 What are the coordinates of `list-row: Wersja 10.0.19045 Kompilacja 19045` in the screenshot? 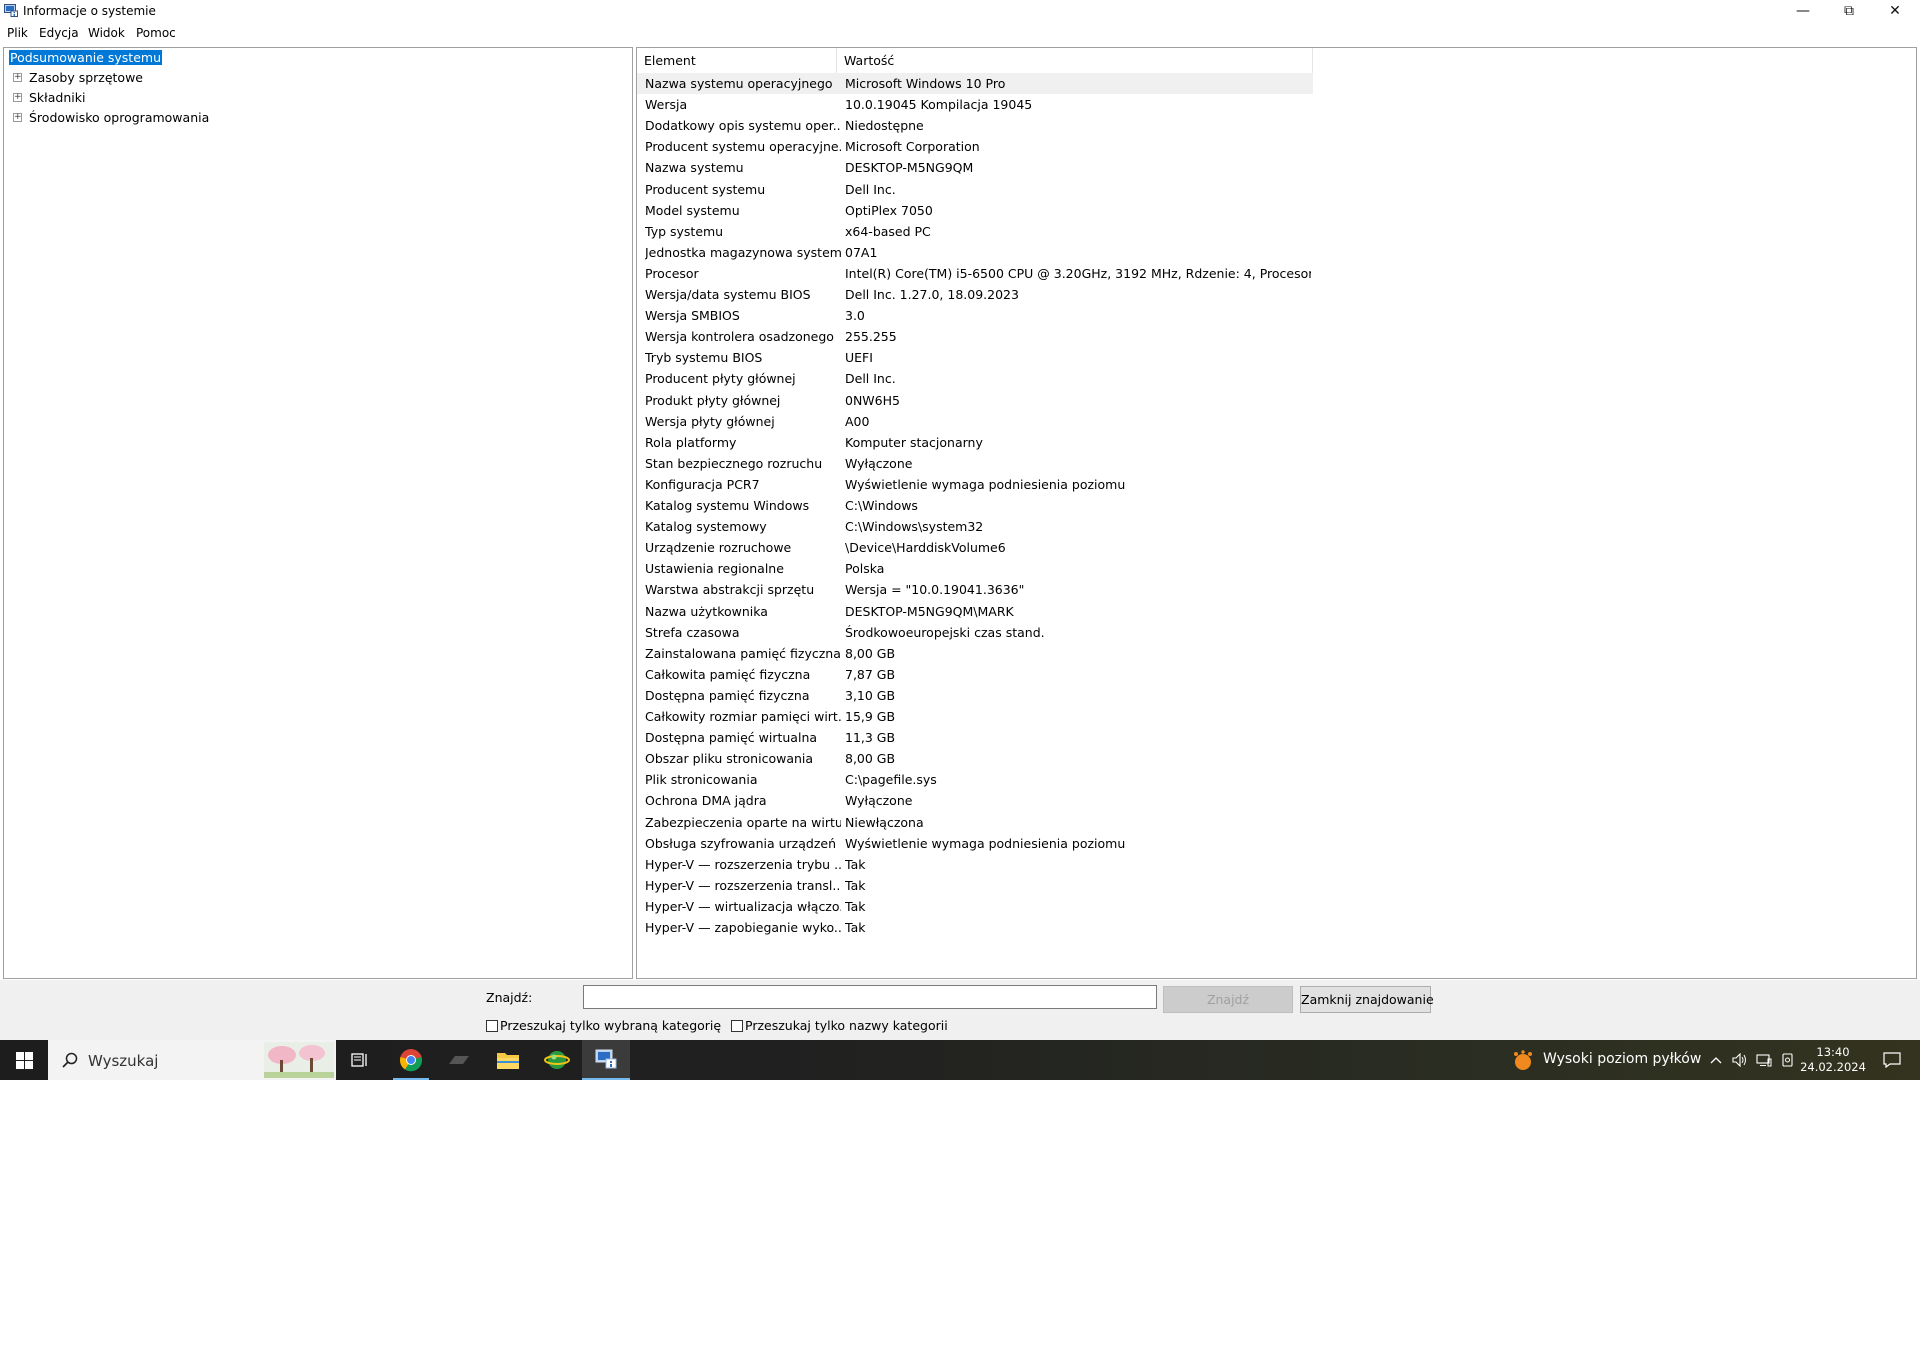 It's located at (975, 104).